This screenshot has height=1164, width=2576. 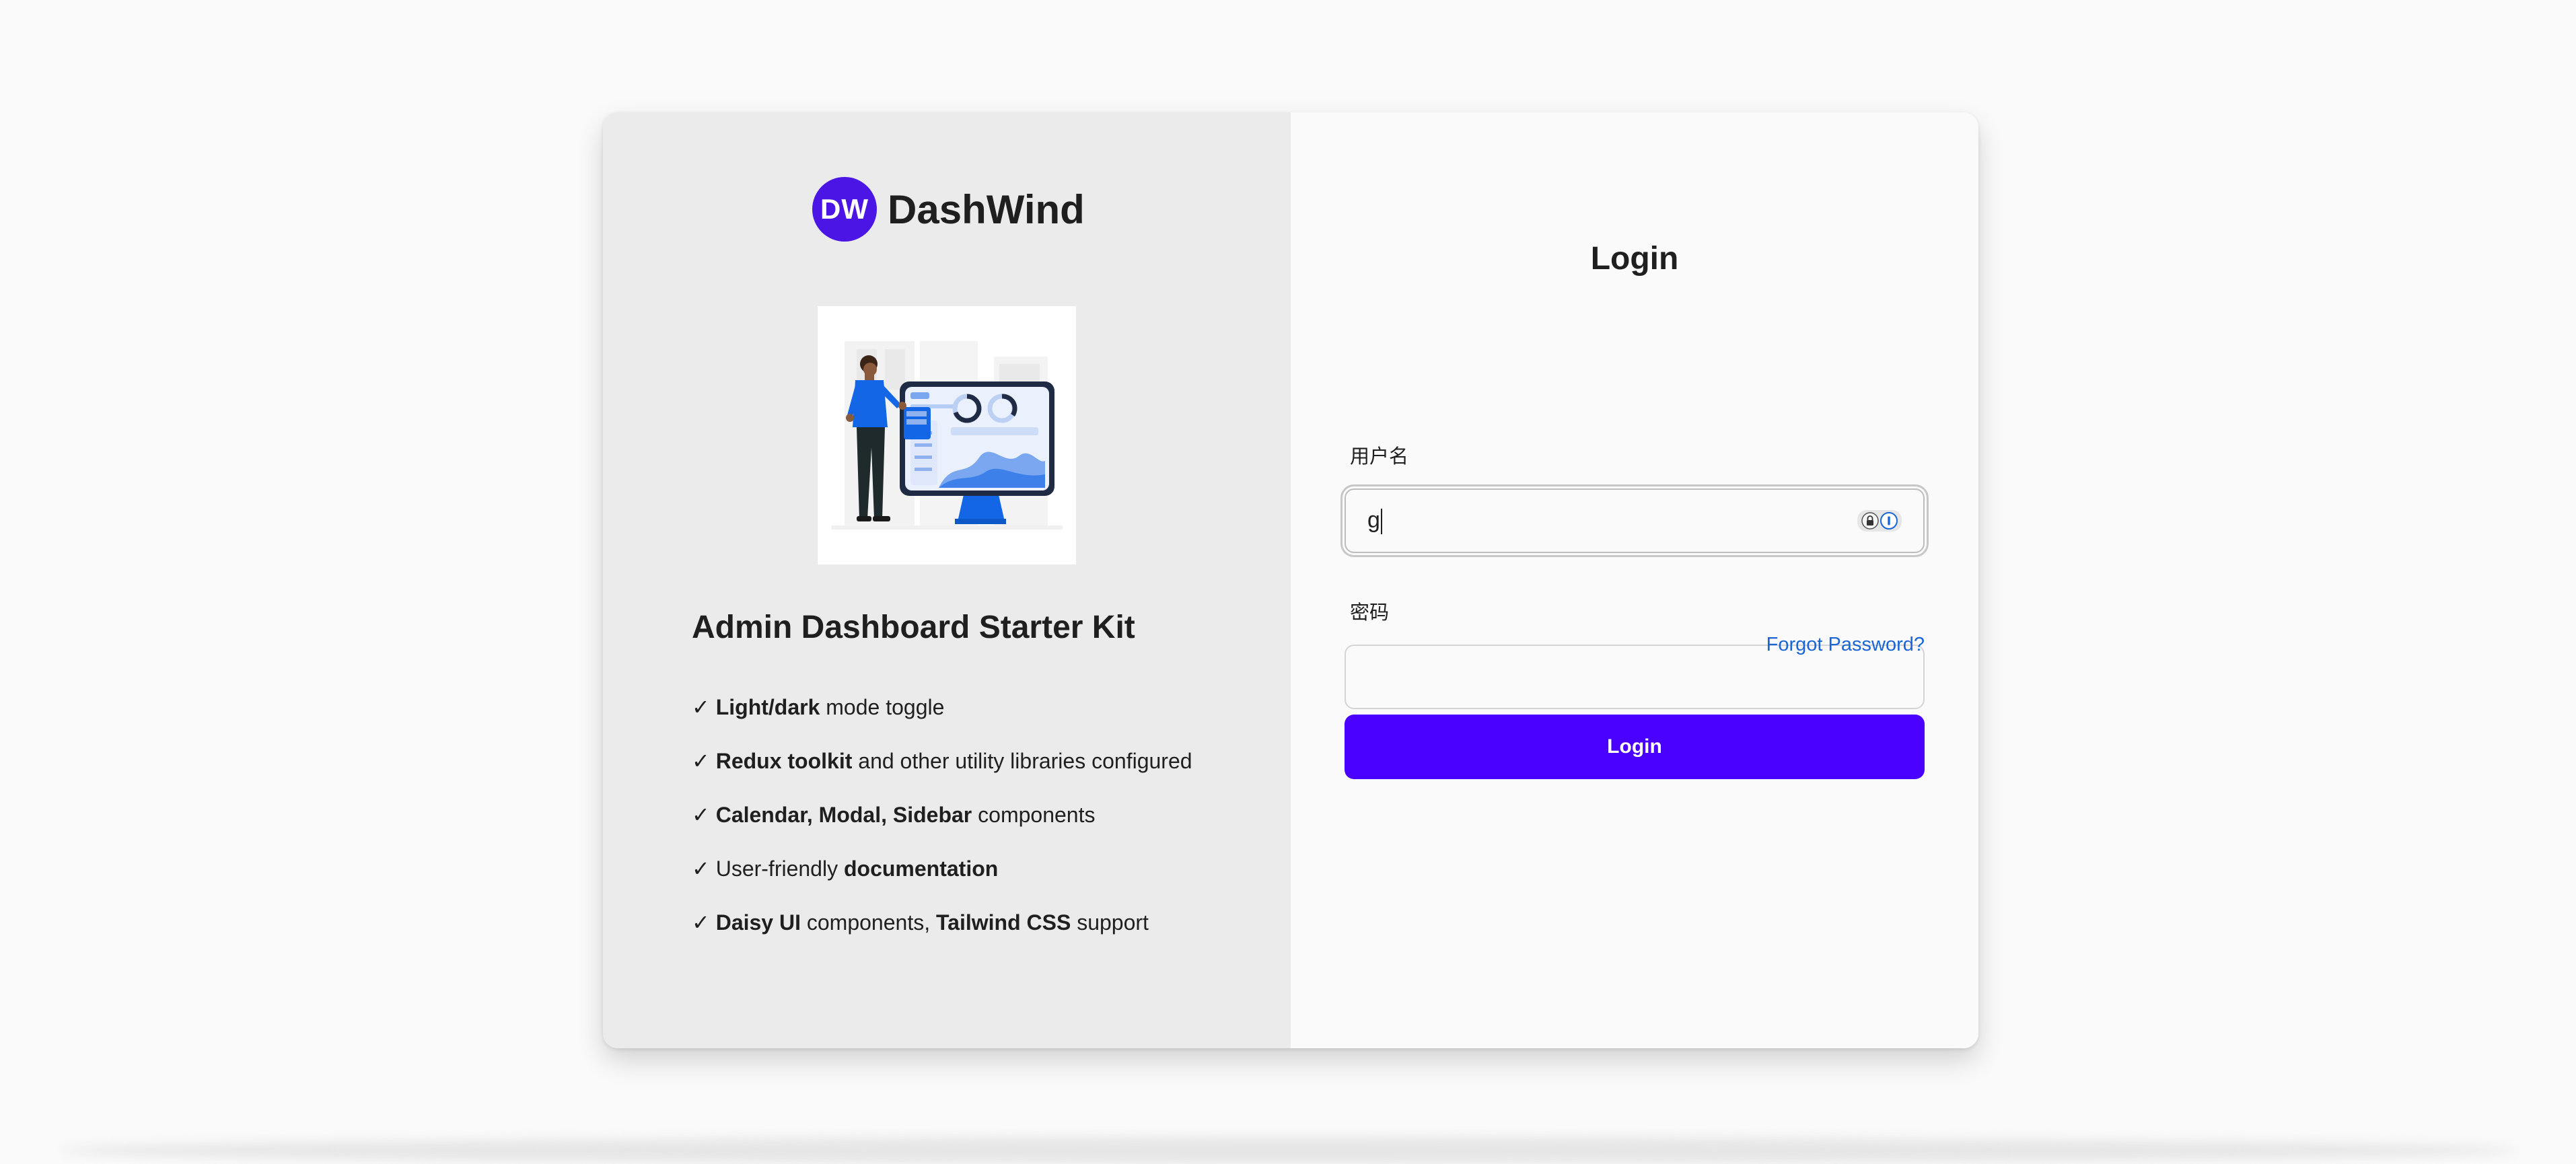 I want to click on password-label: 密码, so click(x=1370, y=613).